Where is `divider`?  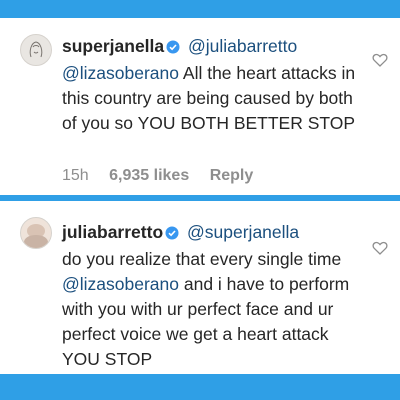
divider is located at coordinates (200, 198).